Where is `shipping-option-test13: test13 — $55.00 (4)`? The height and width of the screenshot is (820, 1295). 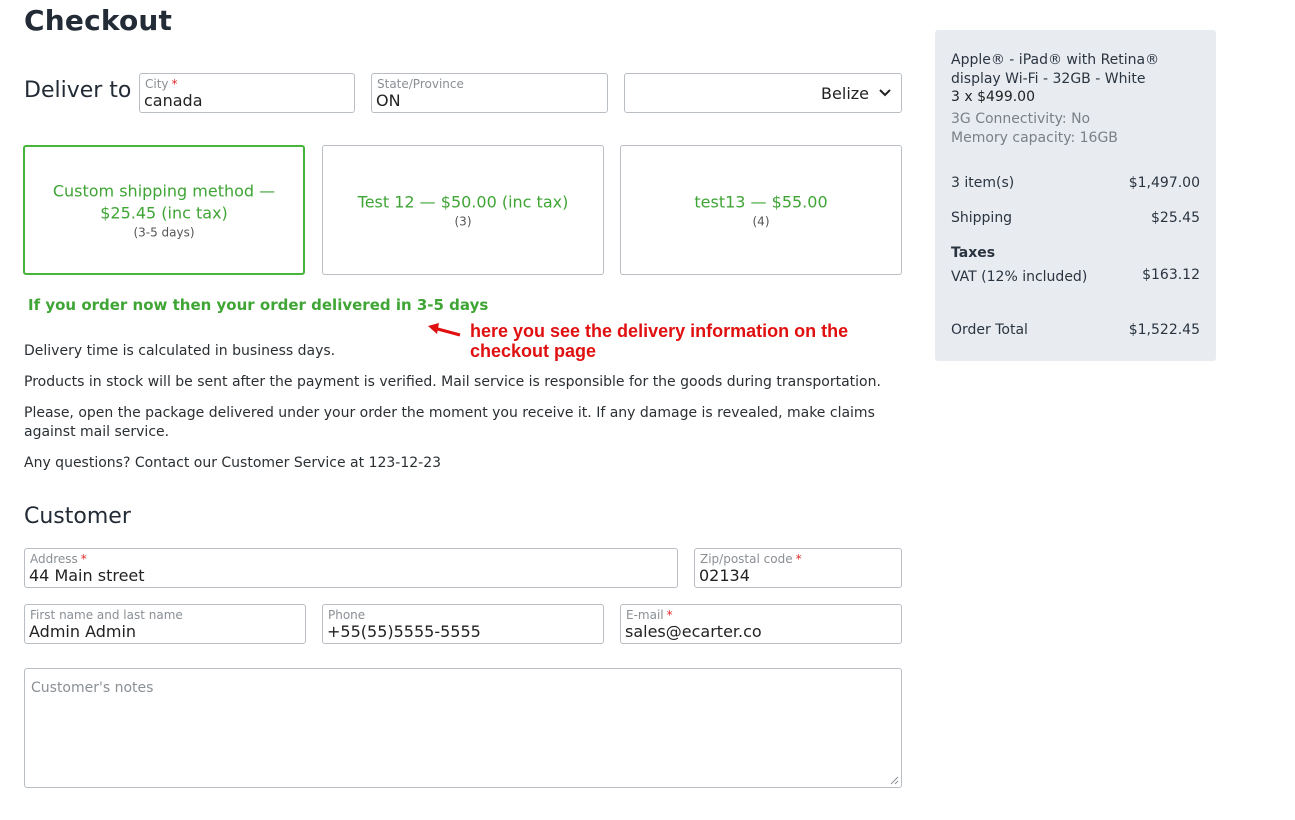
shipping-option-test13: test13 — $55.00 (4) is located at coordinates (761, 210).